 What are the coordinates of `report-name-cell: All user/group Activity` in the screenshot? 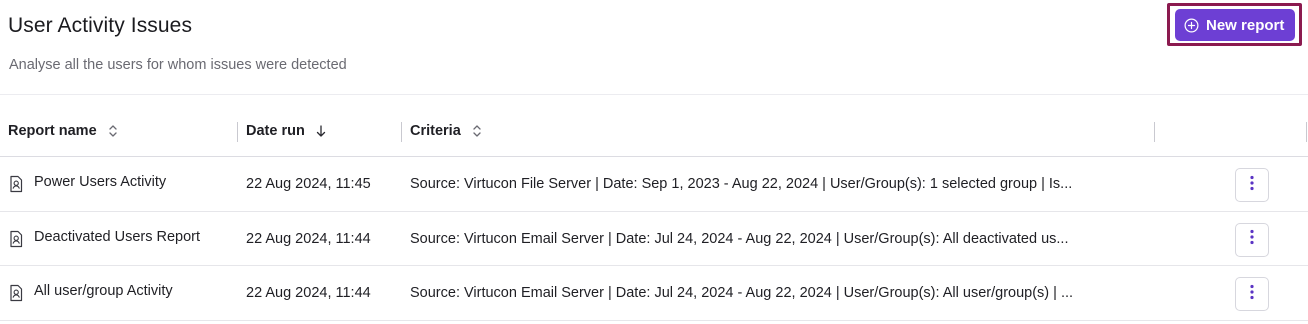 It's located at (90, 293).